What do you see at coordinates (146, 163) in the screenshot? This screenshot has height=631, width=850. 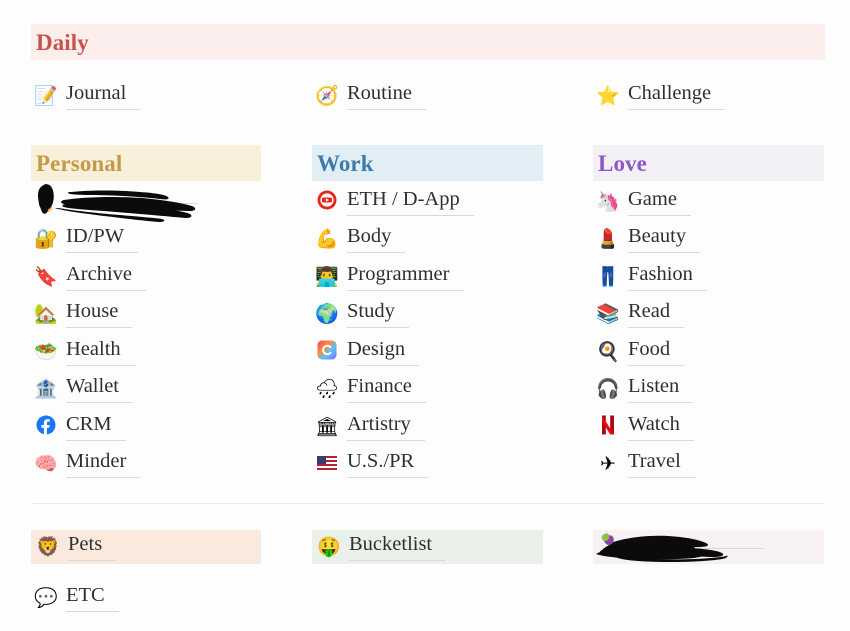 I see `section-header-personal: Personal` at bounding box center [146, 163].